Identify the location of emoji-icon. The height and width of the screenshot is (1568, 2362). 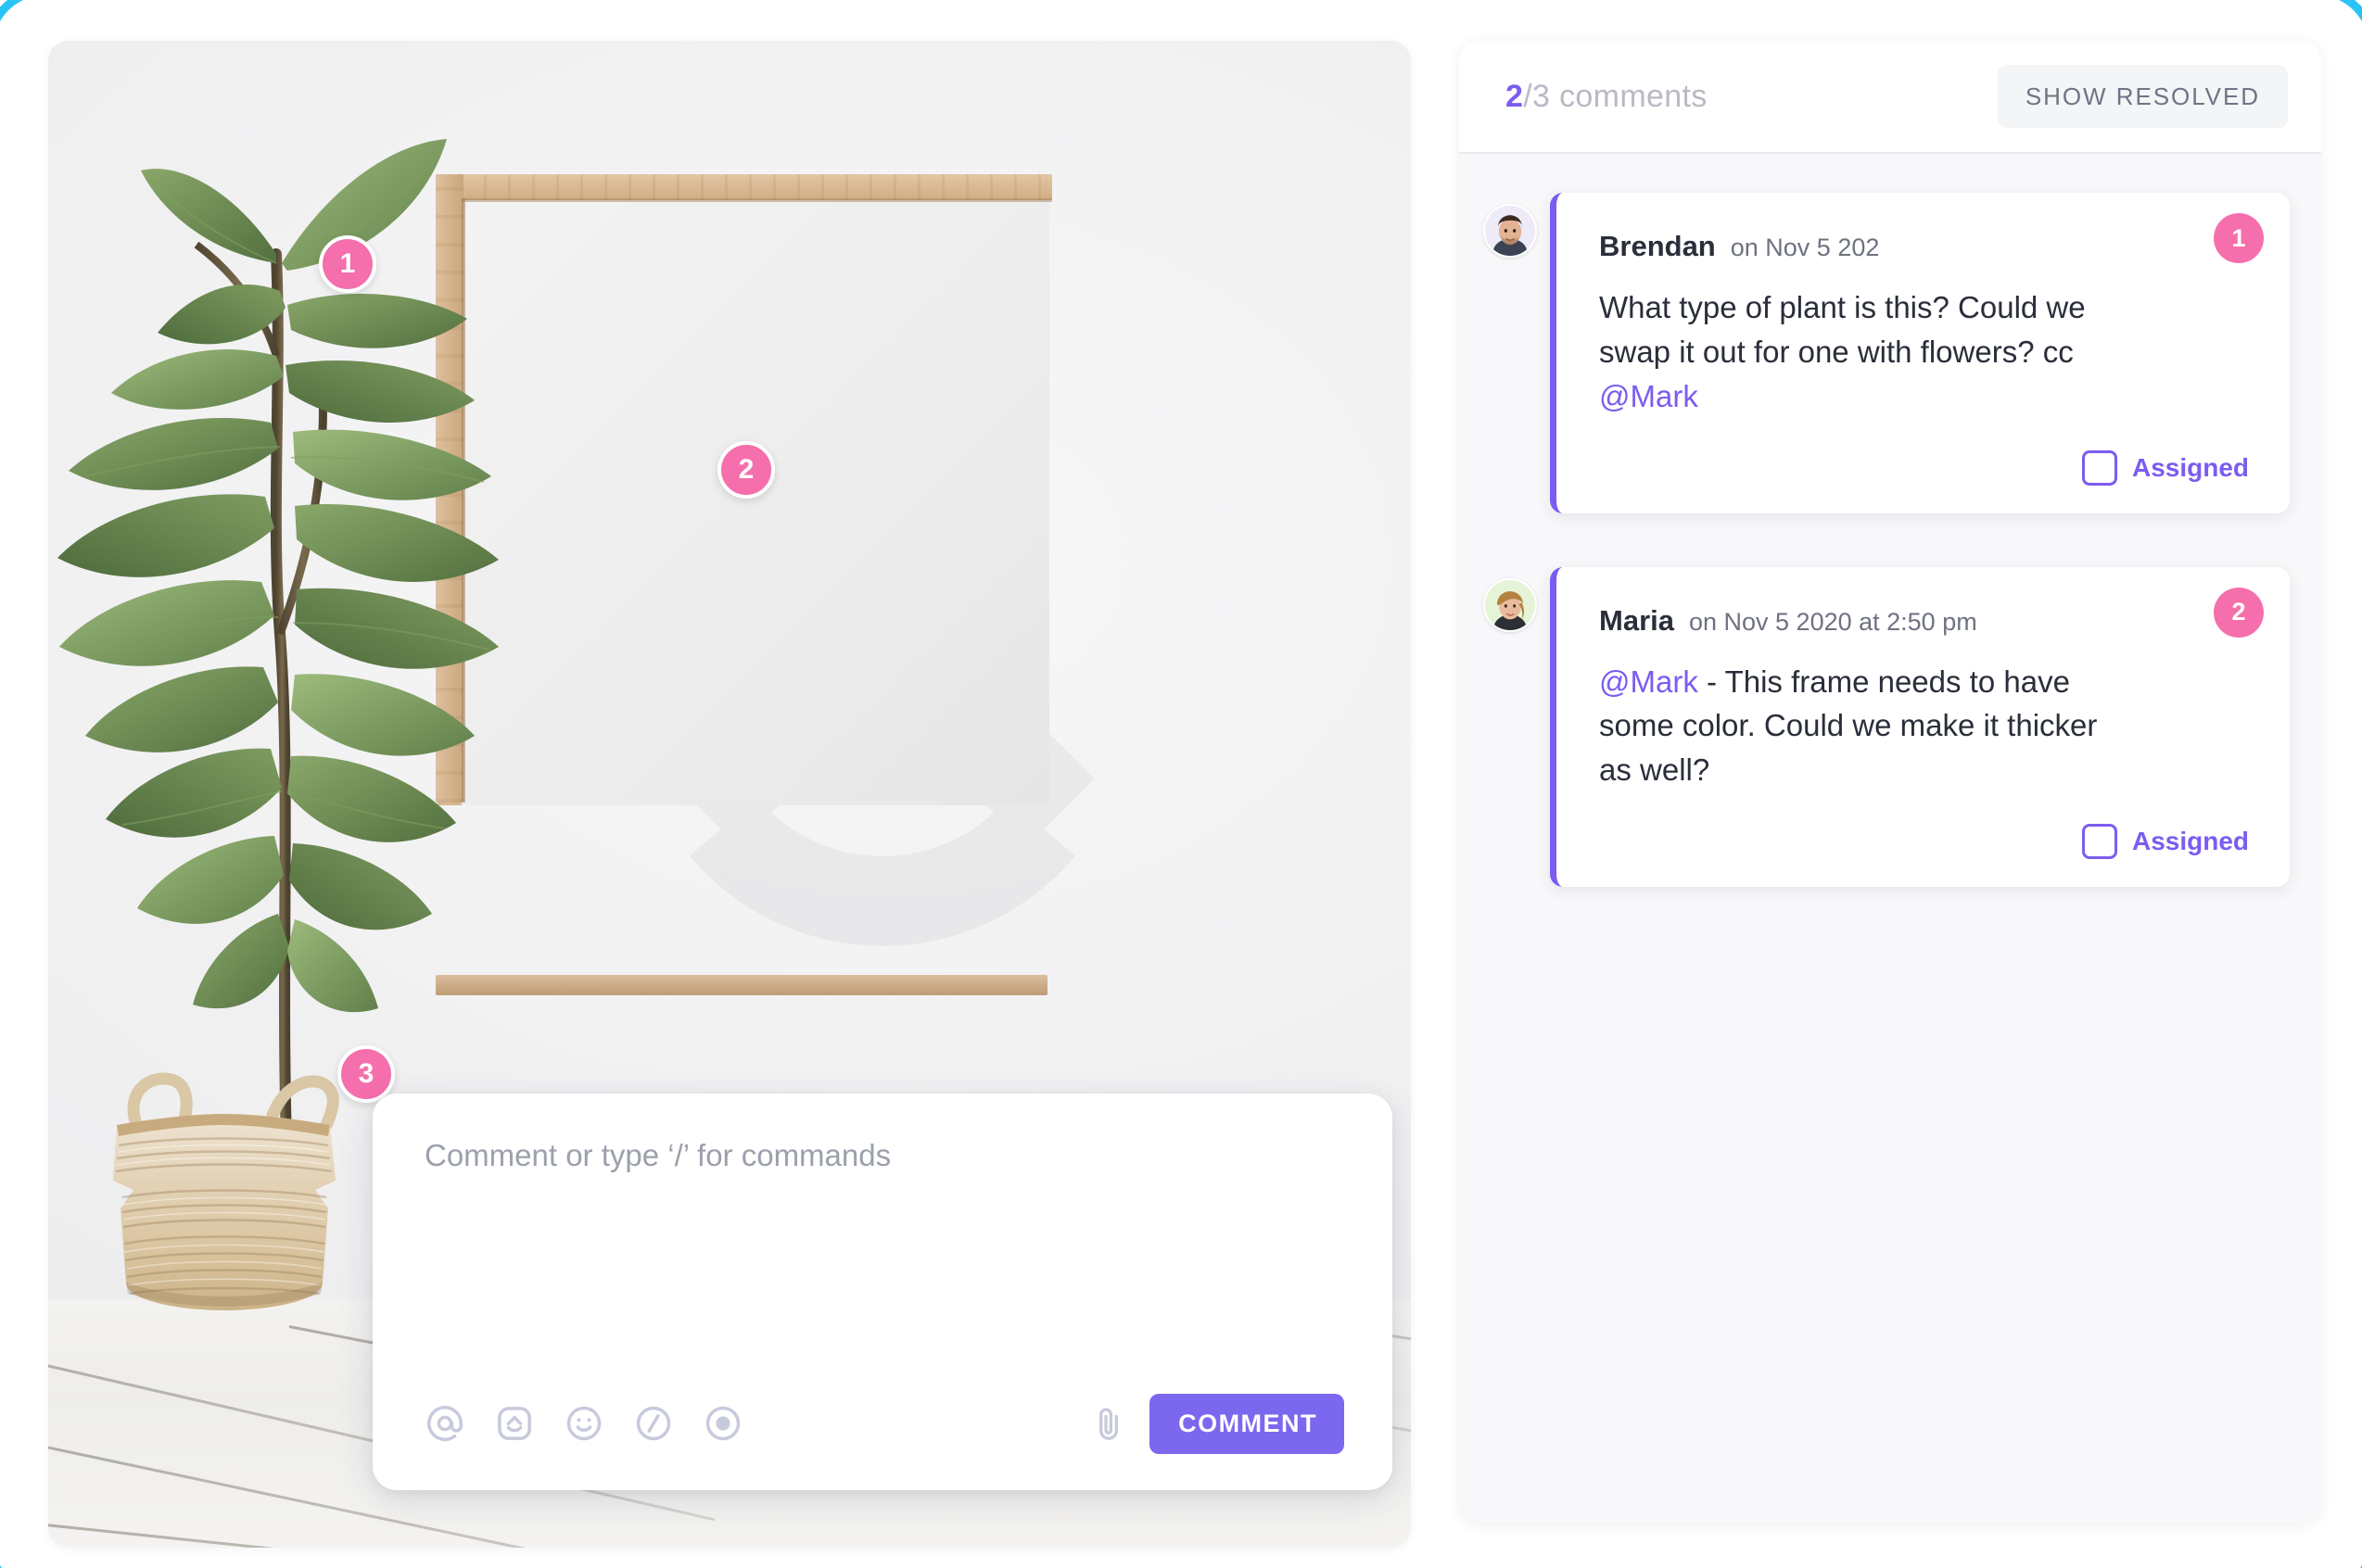
(584, 1423).